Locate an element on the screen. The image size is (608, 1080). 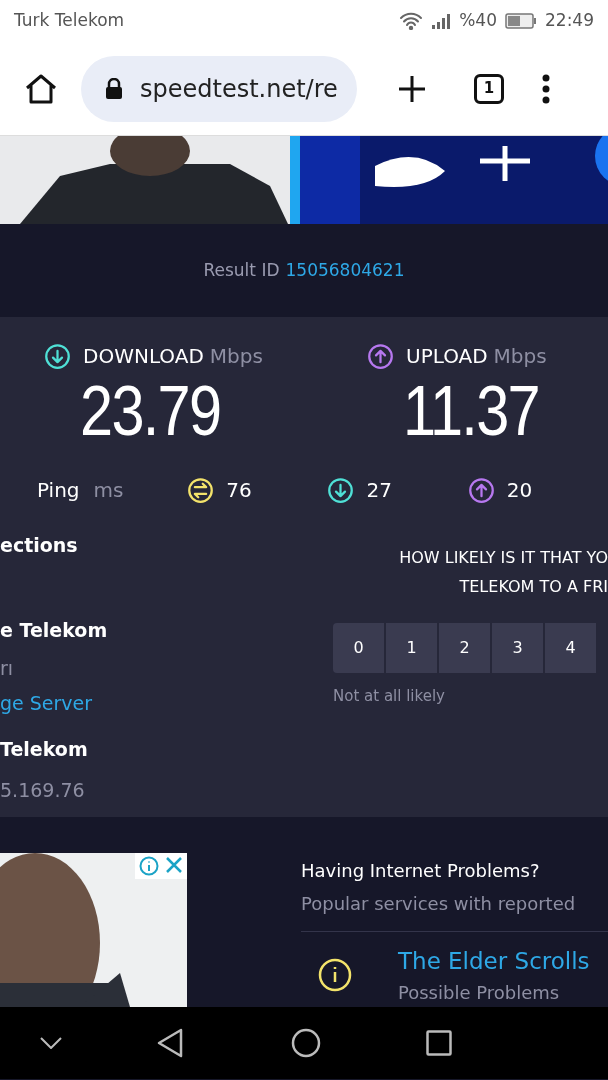
close-icon is located at coordinates (174, 865).